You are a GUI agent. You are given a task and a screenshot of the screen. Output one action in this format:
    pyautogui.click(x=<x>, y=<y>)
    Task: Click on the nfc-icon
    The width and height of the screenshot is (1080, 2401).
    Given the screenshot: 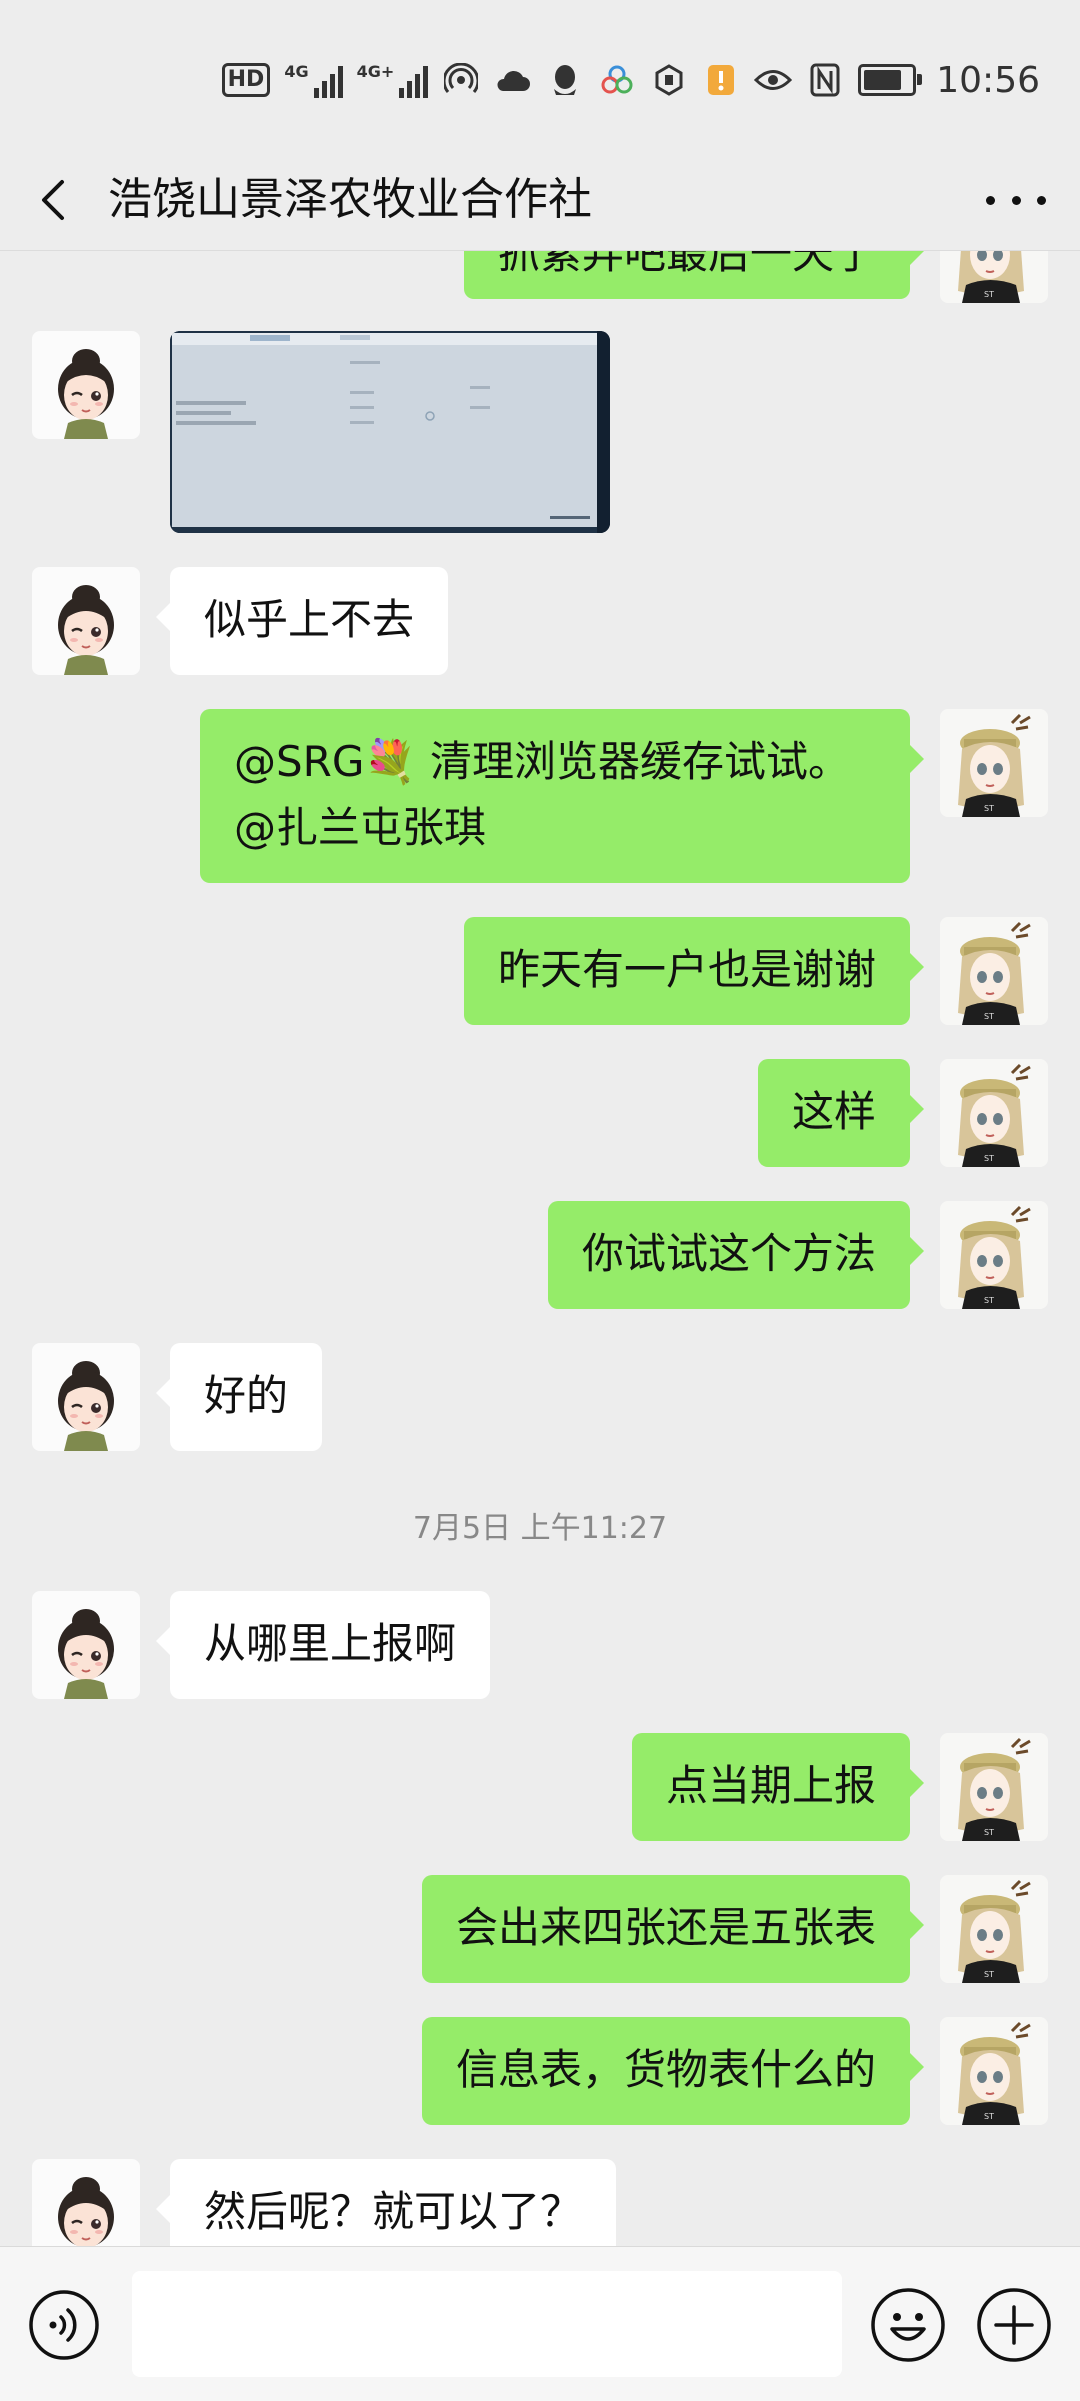 What is the action you would take?
    pyautogui.click(x=825, y=80)
    